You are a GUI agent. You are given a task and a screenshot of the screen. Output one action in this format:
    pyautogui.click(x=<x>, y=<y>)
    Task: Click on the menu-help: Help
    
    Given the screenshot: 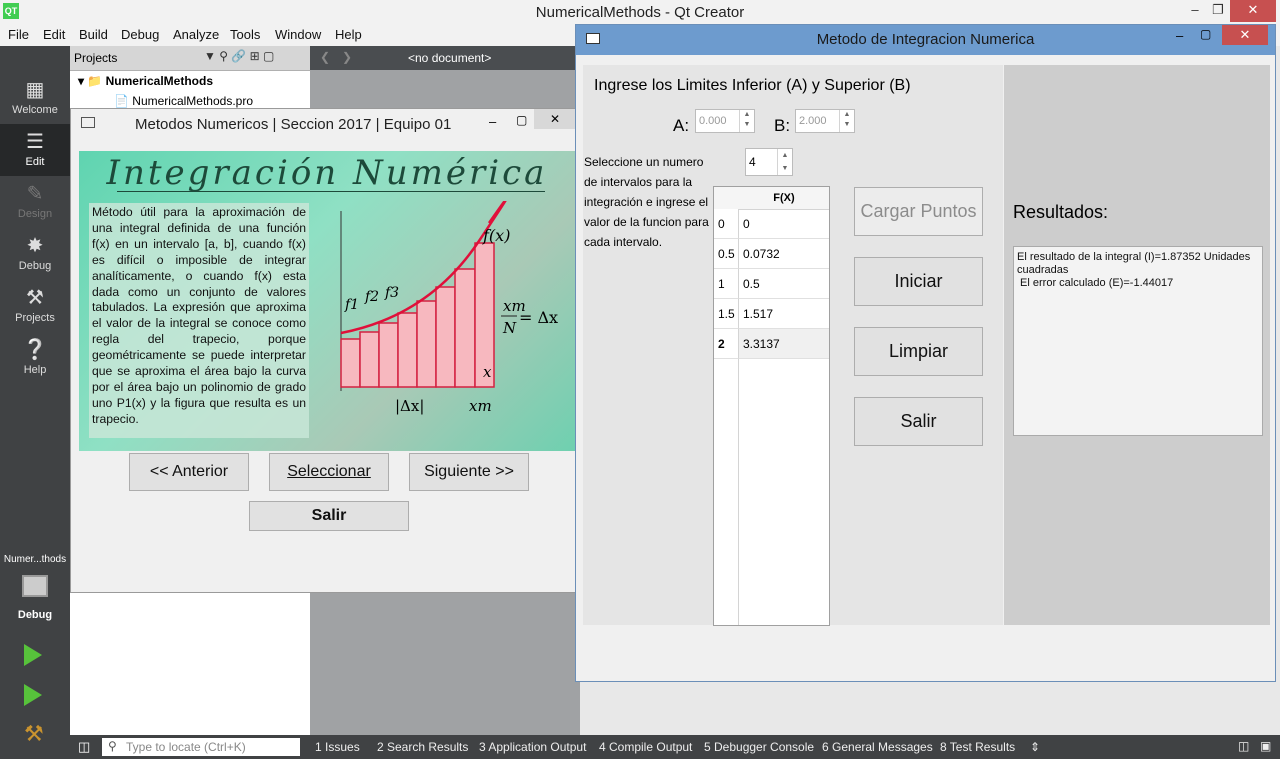 What is the action you would take?
    pyautogui.click(x=348, y=34)
    